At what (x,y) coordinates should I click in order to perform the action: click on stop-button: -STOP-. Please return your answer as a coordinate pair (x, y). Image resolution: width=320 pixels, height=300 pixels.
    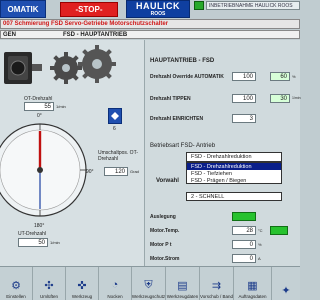
    Looking at the image, I should click on (89, 9).